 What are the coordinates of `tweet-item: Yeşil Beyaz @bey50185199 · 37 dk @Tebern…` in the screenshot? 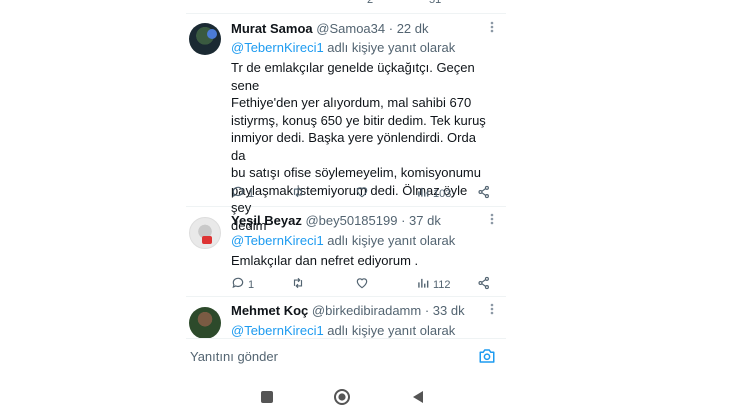 It's located at (346, 252).